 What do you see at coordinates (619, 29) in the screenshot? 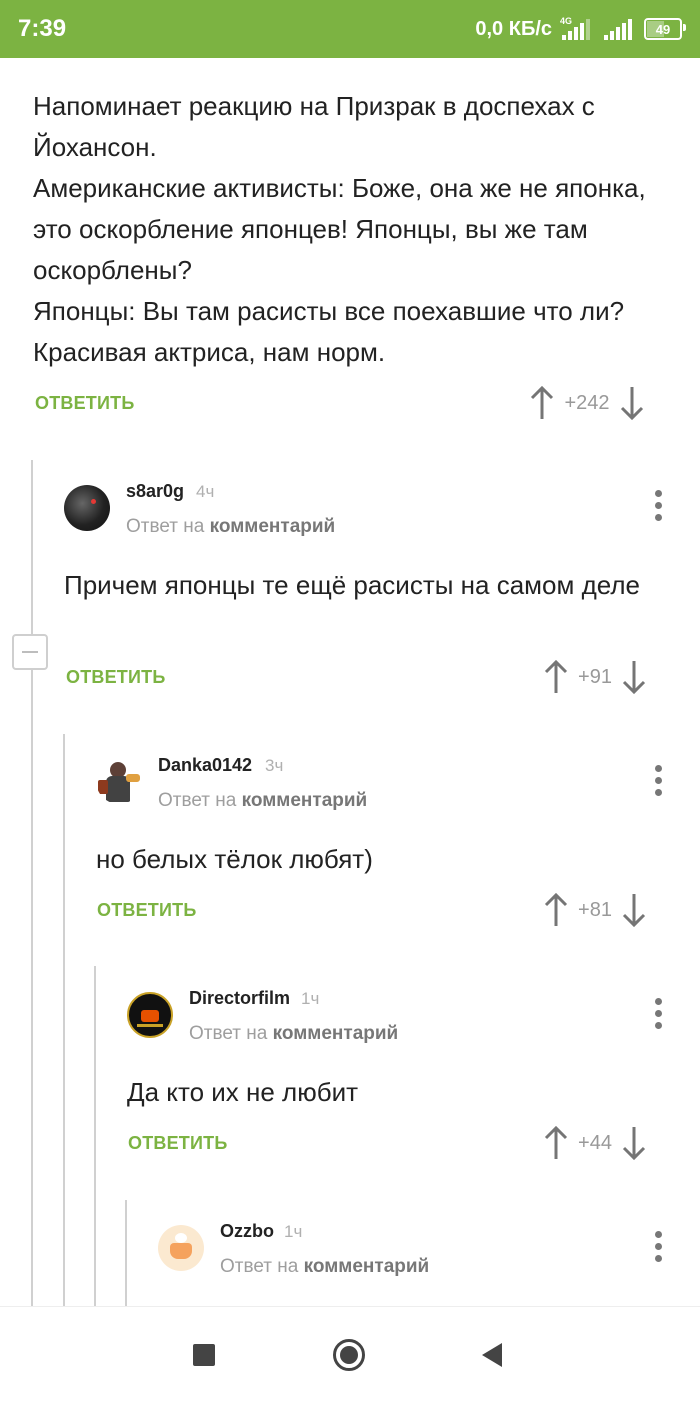
I see `signal-icon` at bounding box center [619, 29].